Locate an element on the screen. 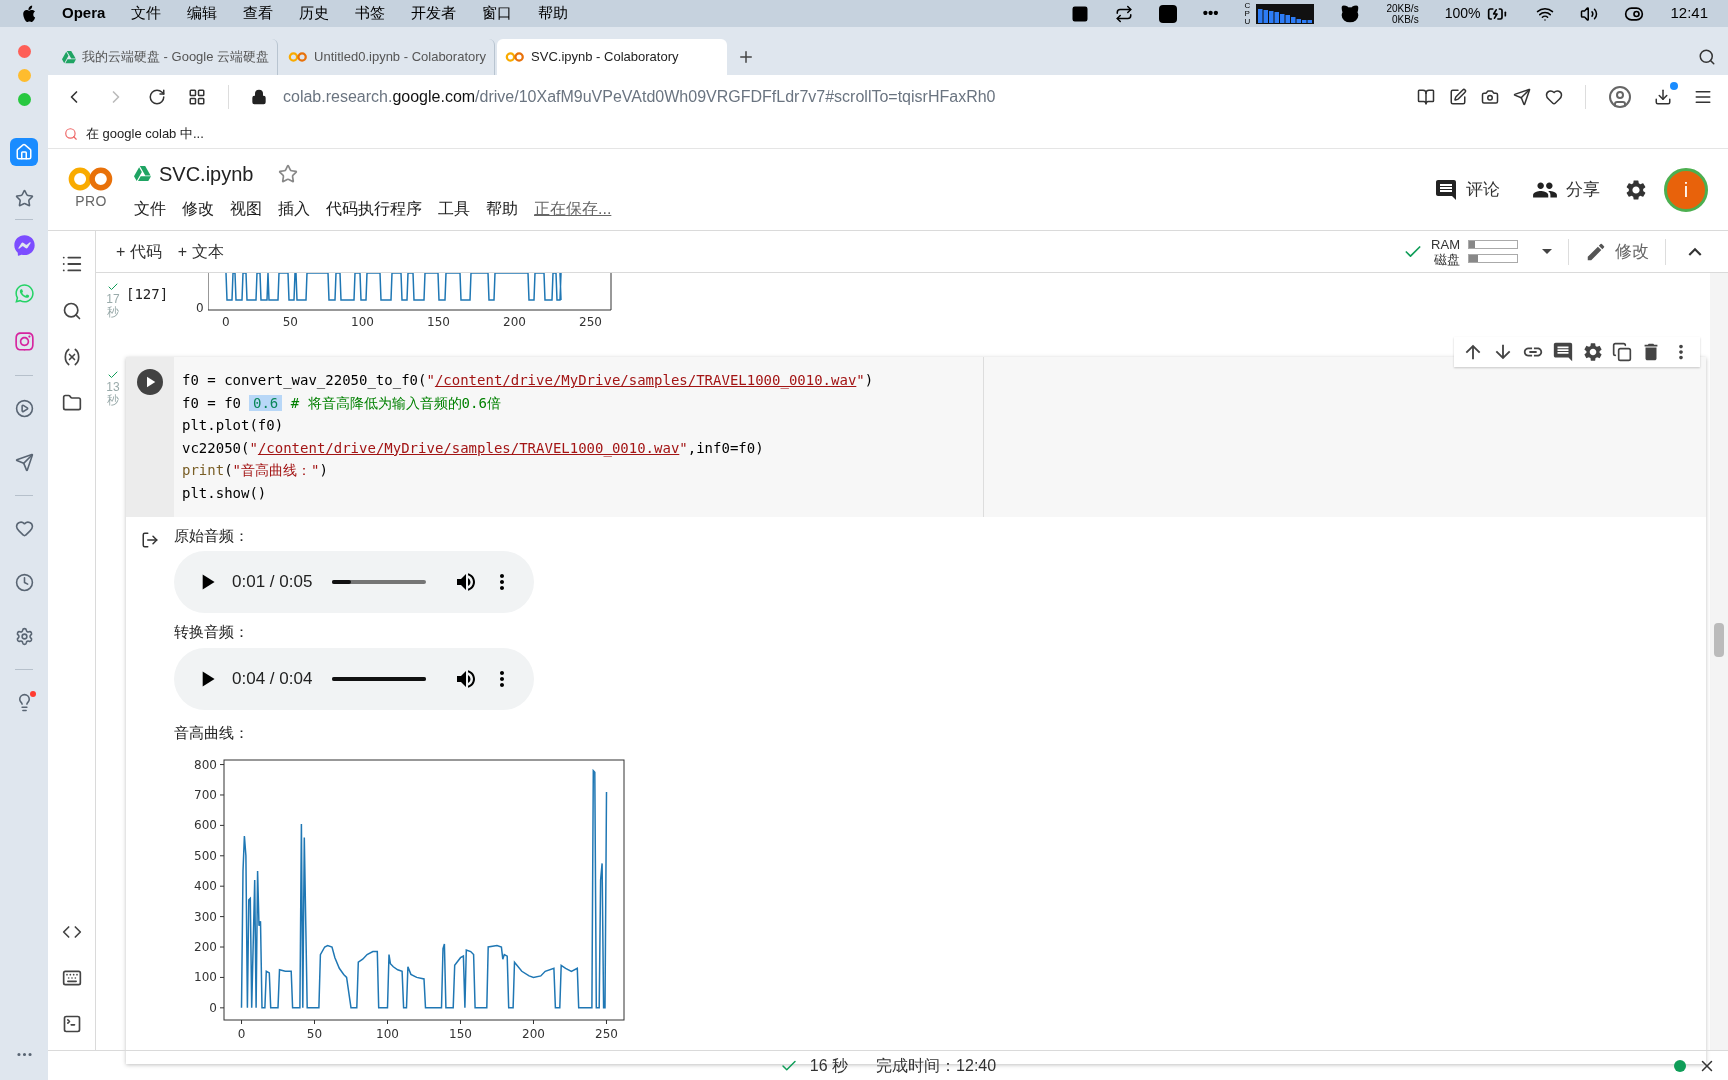  audio-time: 0:01 / 0:05 is located at coordinates (272, 582).